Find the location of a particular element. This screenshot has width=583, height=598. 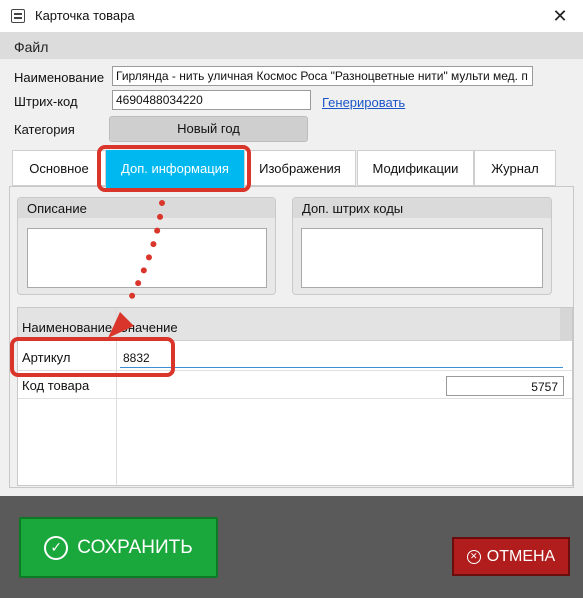

generate-link: Генерировать is located at coordinates (363, 102).